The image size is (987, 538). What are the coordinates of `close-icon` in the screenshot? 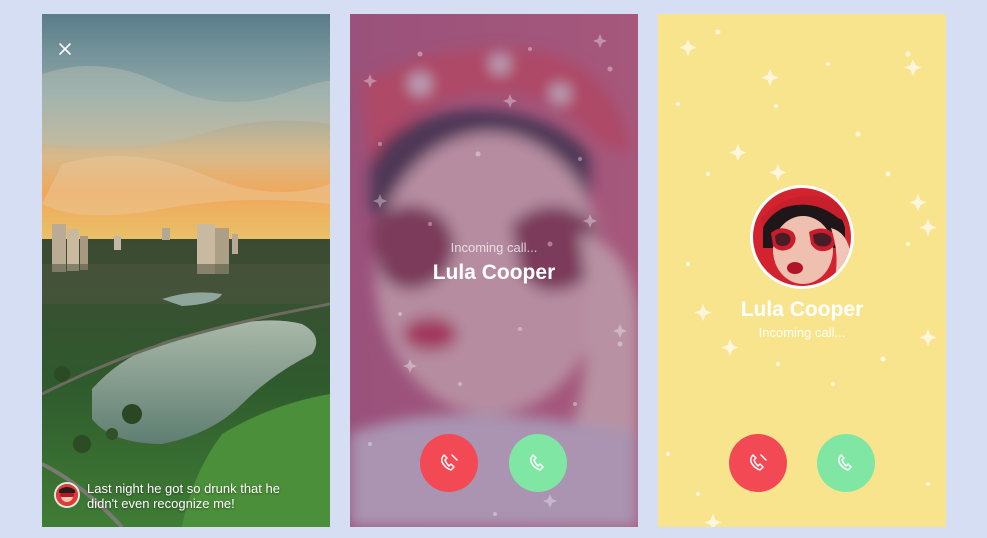 It's located at (65, 49).